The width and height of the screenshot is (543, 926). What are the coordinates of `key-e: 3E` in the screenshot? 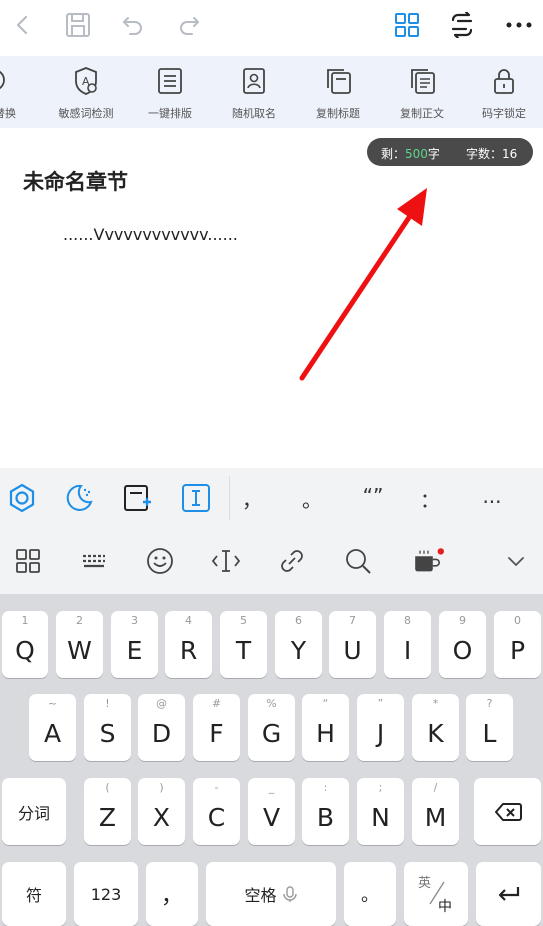 It's located at (134, 644).